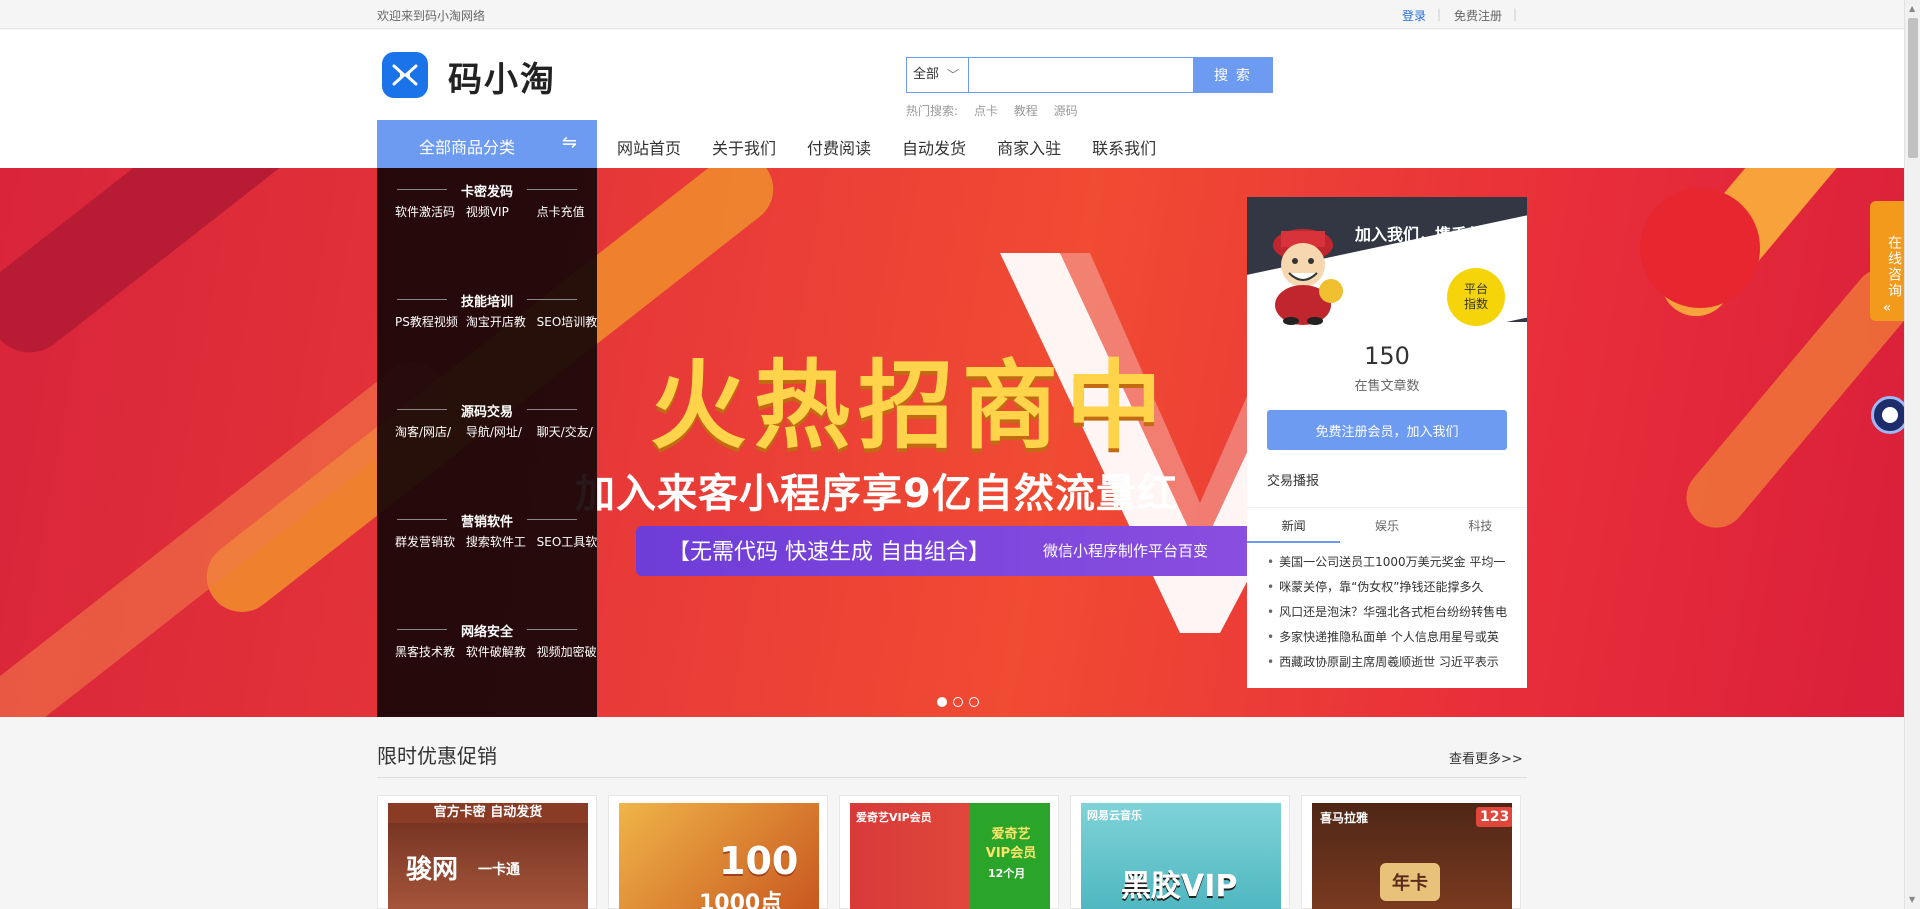 Image resolution: width=1920 pixels, height=909 pixels. Describe the element at coordinates (829, 552) in the screenshot. I see `banner-slogan: 【无需代码 快速生成 自由组合】` at that location.